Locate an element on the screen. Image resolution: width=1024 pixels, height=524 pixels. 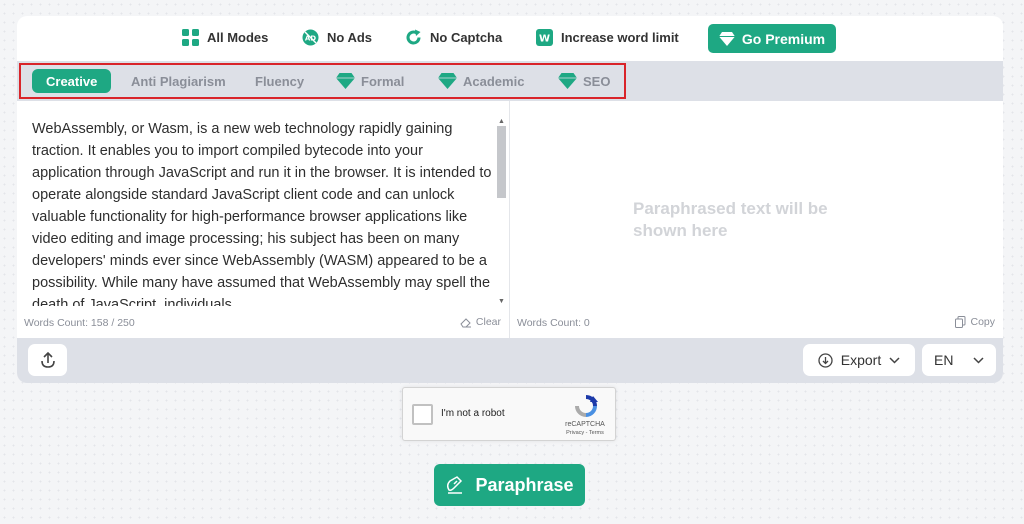
recaptcha-branding: reCAPTCHA Privacy - Terms is located at coordinates (585, 429).